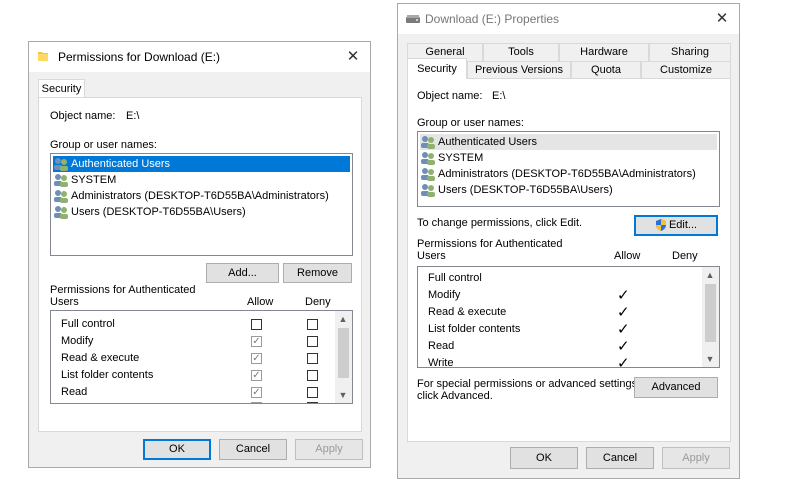 This screenshot has width=800, height=500. I want to click on tab-quota: Quota, so click(606, 70).